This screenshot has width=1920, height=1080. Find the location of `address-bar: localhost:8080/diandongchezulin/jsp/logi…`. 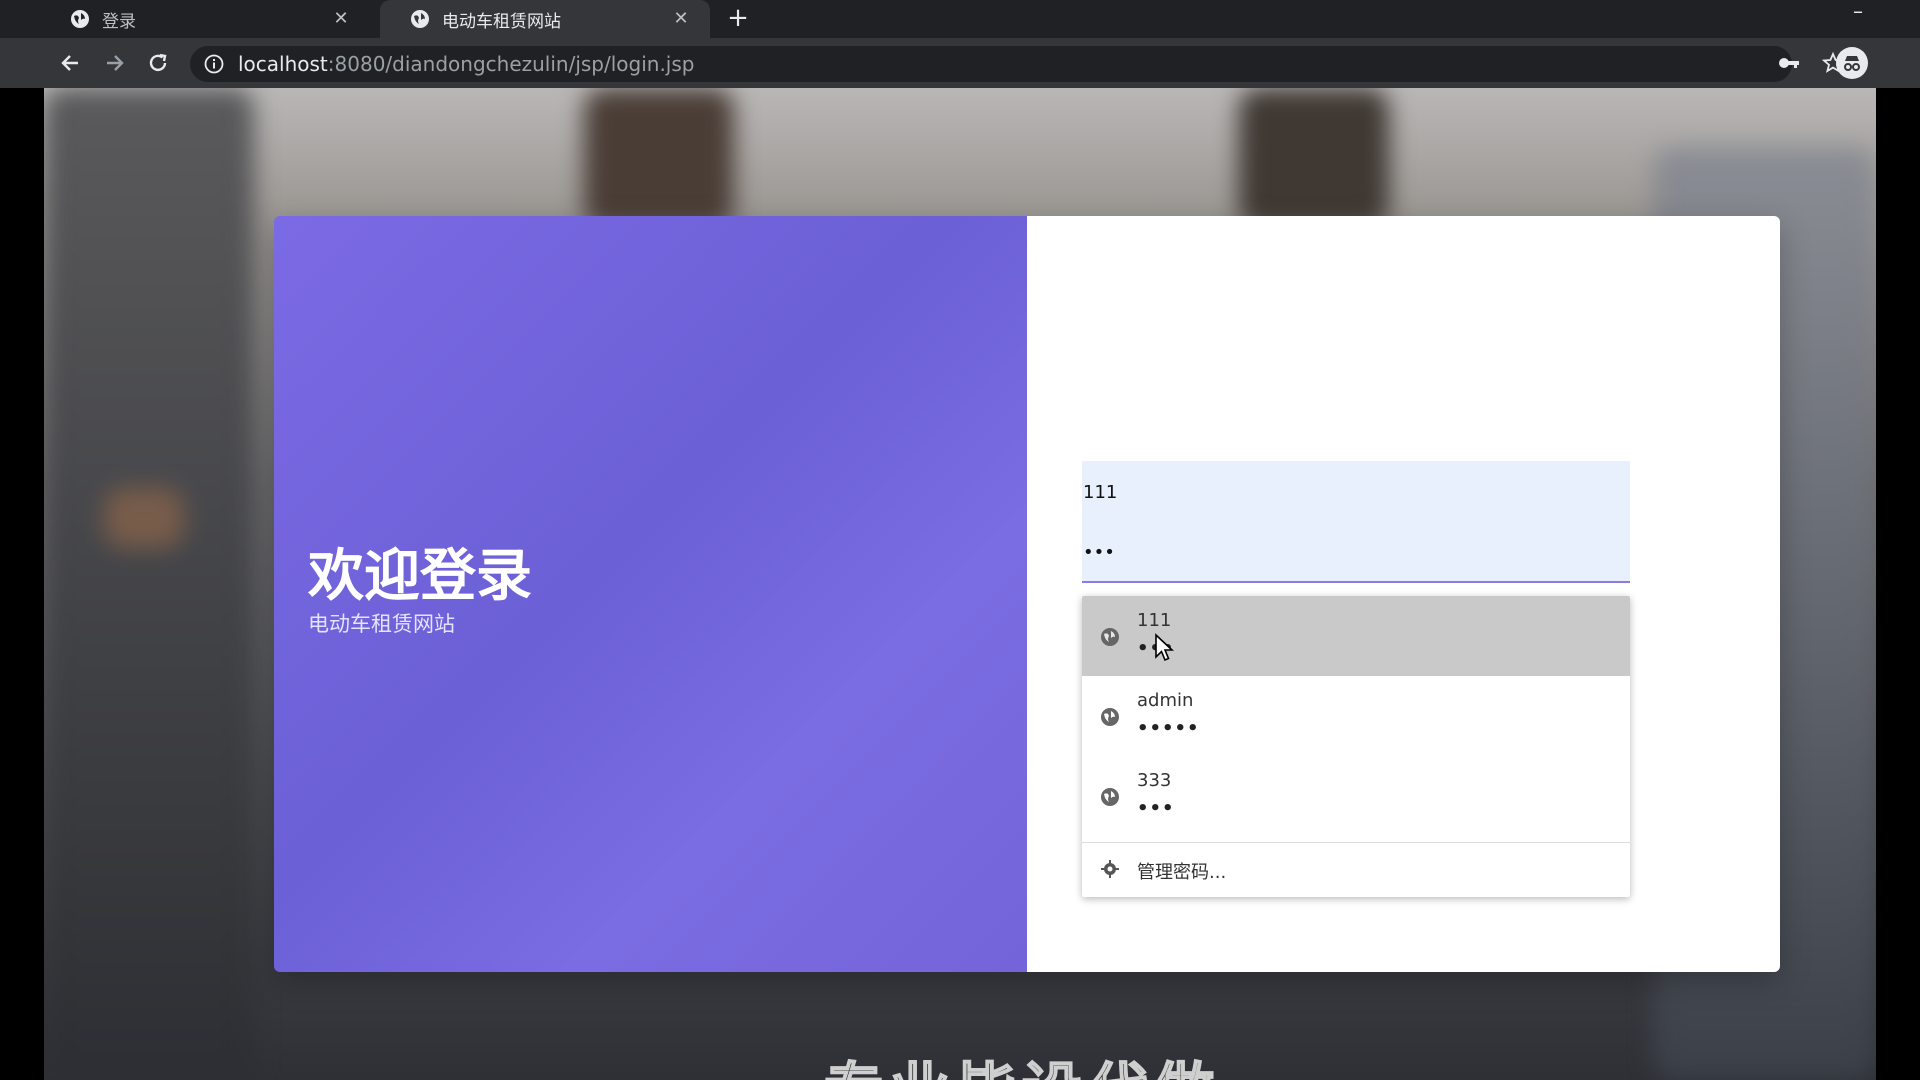

address-bar: localhost:8080/diandongchezulin/jsp/logi… is located at coordinates (991, 64).